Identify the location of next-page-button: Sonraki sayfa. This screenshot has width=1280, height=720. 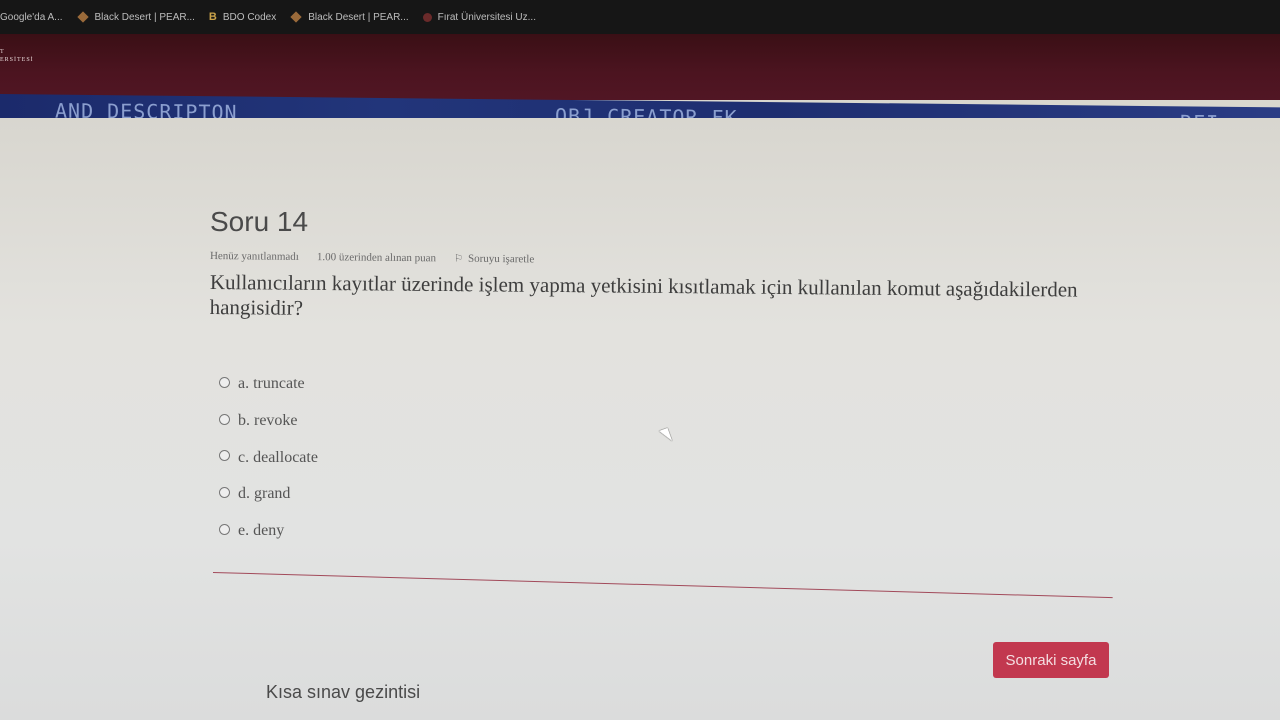
(1051, 660).